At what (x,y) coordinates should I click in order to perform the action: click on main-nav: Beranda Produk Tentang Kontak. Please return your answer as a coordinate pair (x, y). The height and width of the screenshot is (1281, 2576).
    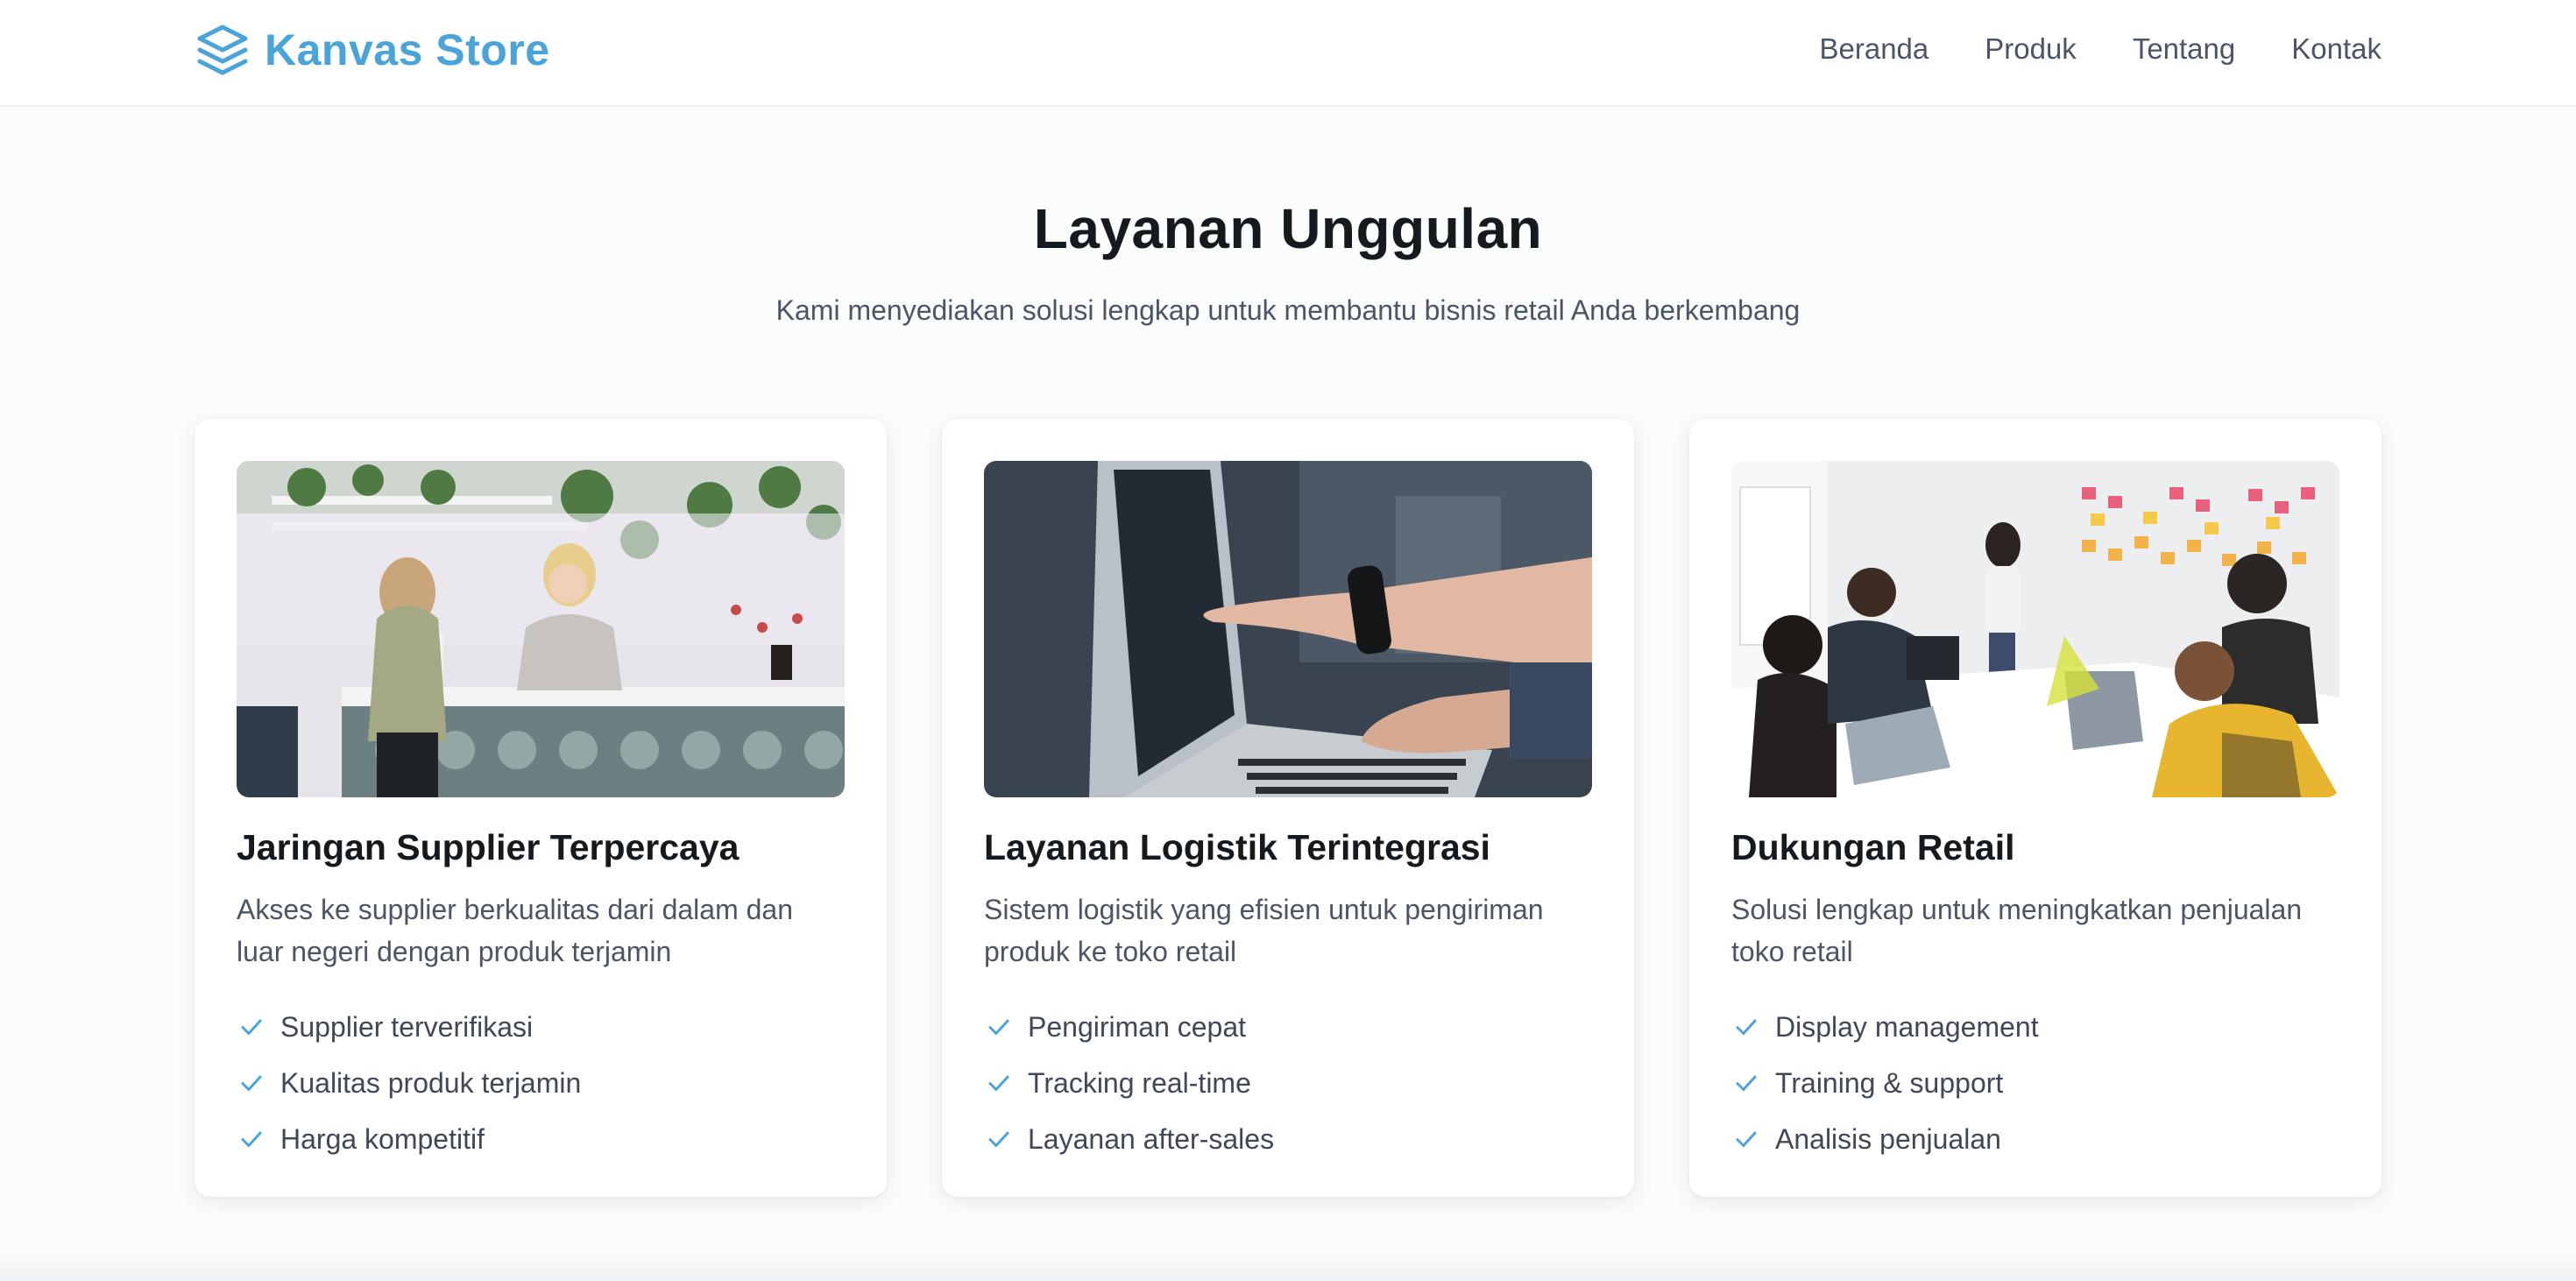
    Looking at the image, I should click on (2100, 49).